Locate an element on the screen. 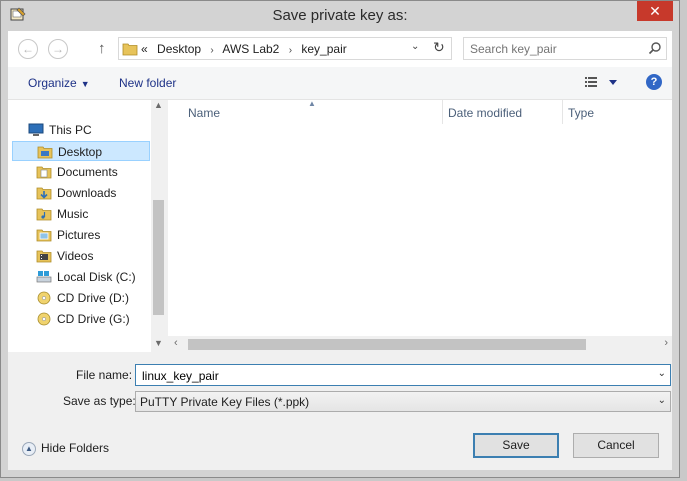 Image resolution: width=687 pixels, height=481 pixels. cancel-button: Cancel is located at coordinates (616, 445).